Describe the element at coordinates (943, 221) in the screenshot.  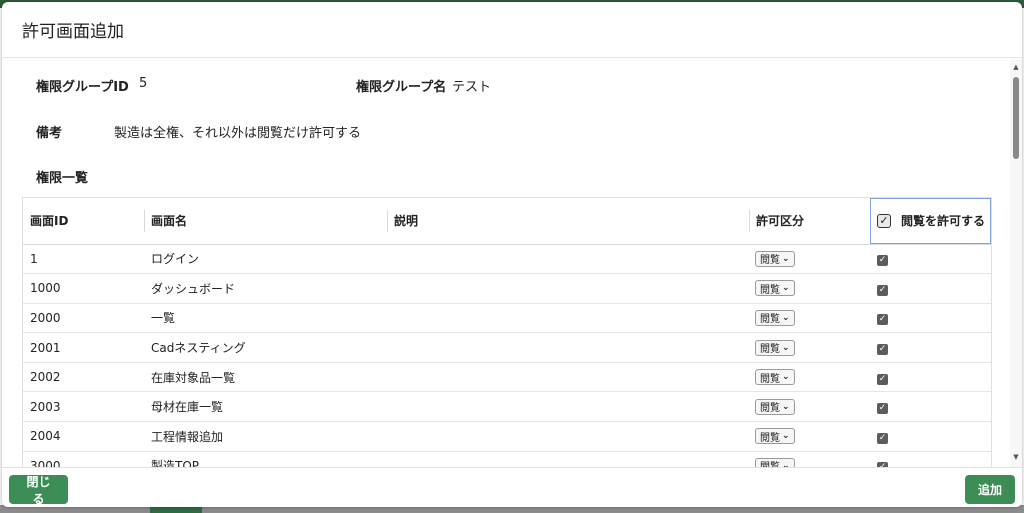
I see `allow-view-header-label: 閲覧を許可する` at that location.